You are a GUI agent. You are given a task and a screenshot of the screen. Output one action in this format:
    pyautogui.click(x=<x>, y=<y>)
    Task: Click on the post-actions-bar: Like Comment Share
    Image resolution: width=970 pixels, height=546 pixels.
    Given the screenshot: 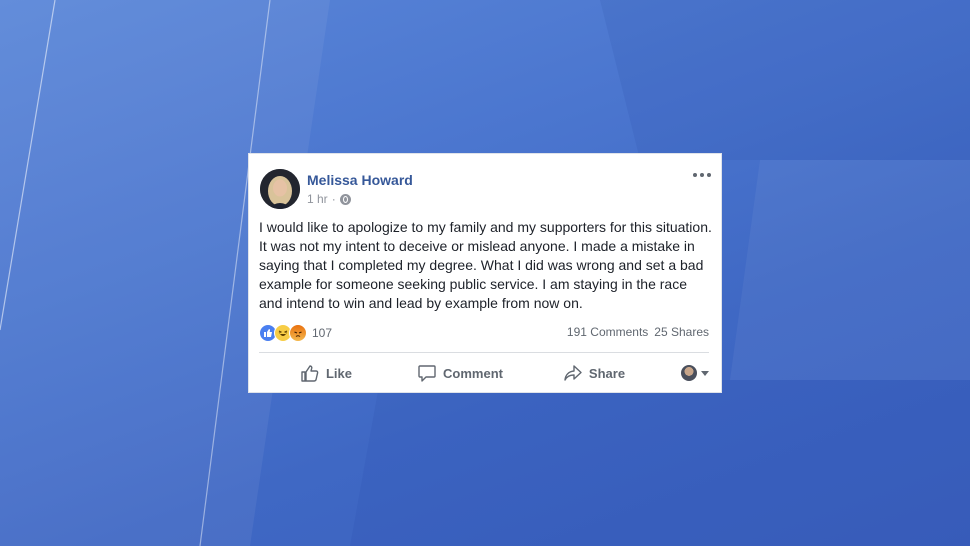 What is the action you would take?
    pyautogui.click(x=484, y=373)
    